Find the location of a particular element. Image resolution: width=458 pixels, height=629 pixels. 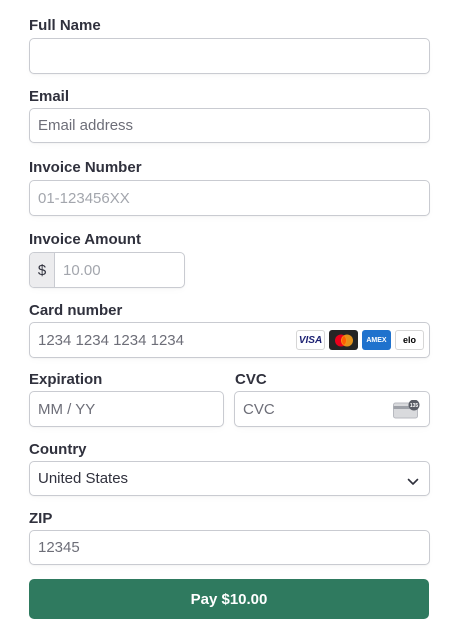

full-name-label: Full Name is located at coordinates (65, 25).